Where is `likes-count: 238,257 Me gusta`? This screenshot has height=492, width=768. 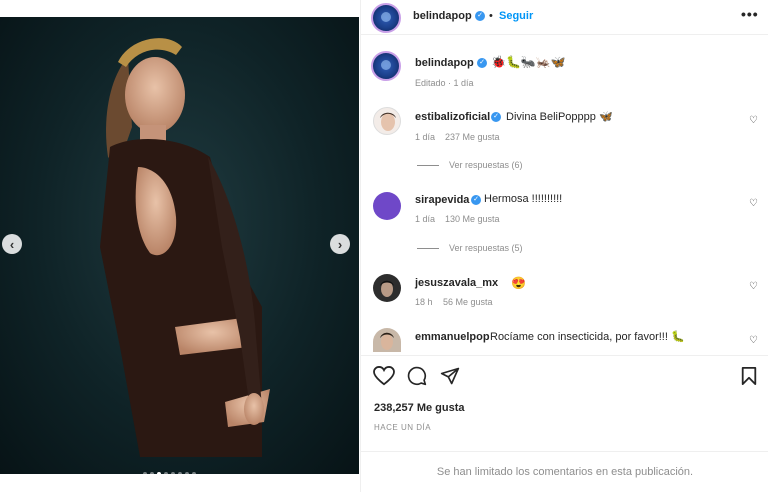
likes-count: 238,257 Me gusta is located at coordinates (419, 408).